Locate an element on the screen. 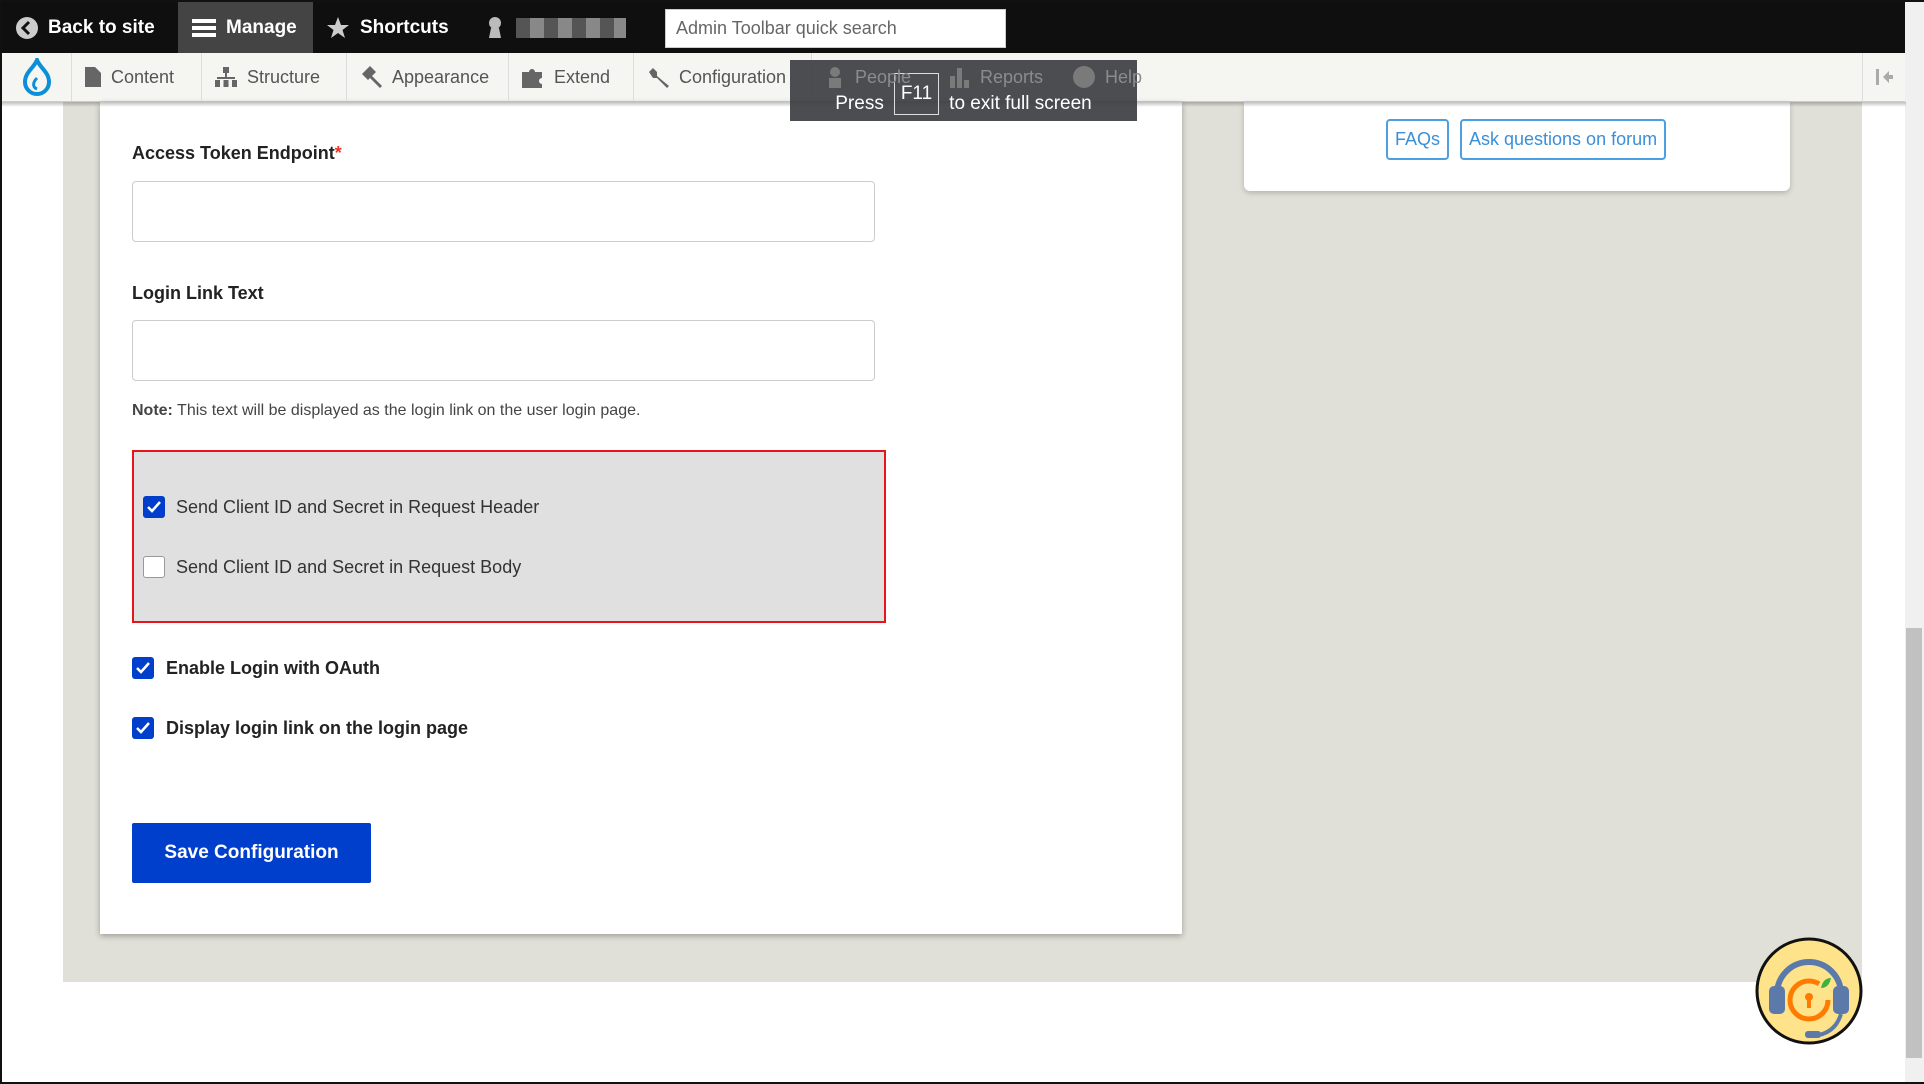  nav-configuration: Configuration is located at coordinates (723, 77).